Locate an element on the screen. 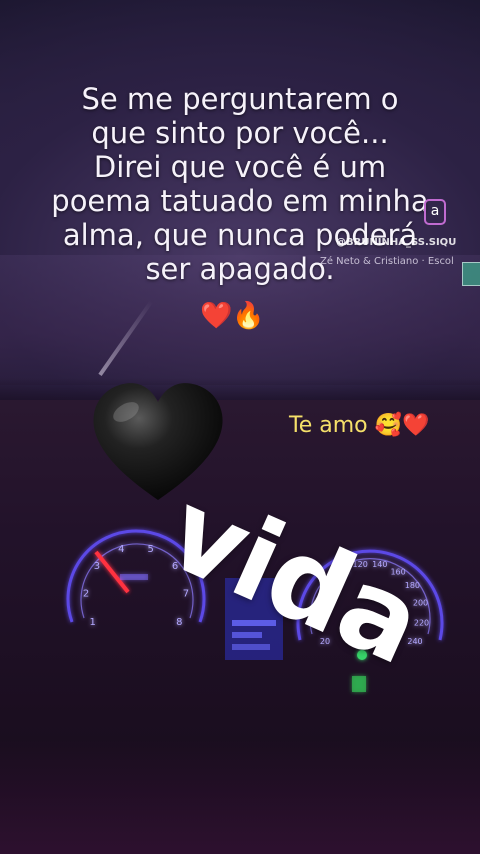  emoji-row: ❤️🔥 is located at coordinates (245, 316).